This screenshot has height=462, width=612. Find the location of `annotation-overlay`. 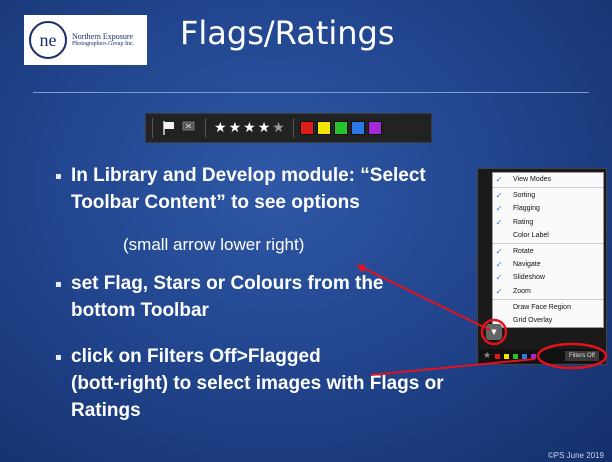

annotation-overlay is located at coordinates (482, 320).